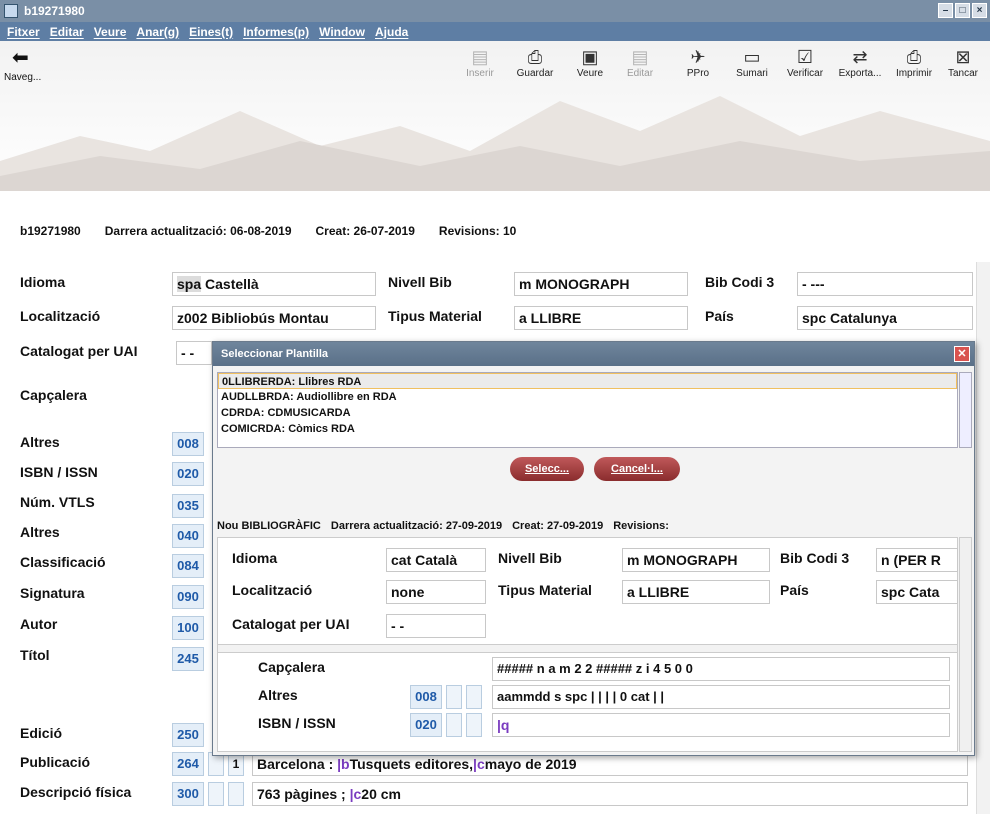 The image size is (990, 814). What do you see at coordinates (558, 526) in the screenshot?
I see `template-created: Creat: 27-09-2019` at bounding box center [558, 526].